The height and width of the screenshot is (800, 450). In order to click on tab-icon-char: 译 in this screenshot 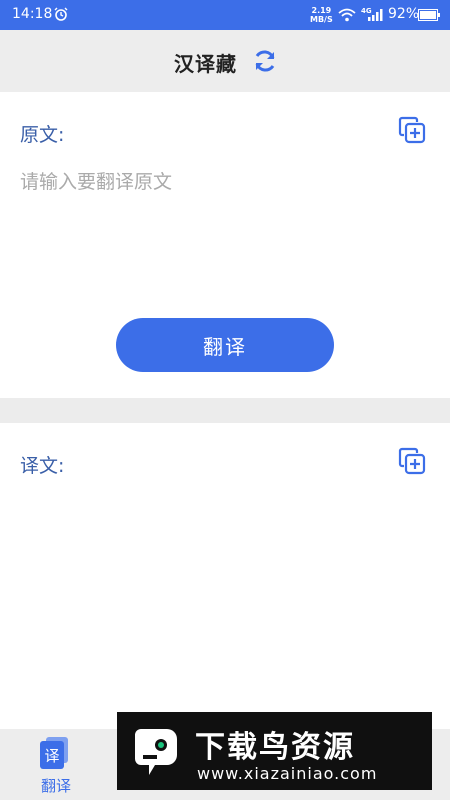, I will do `click(51, 756)`.